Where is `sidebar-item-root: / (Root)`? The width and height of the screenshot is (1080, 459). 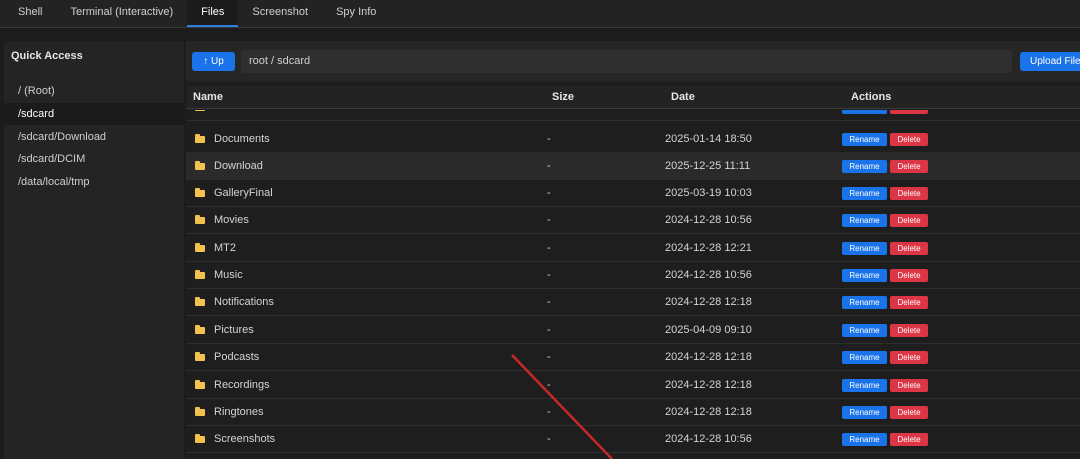
sidebar-item-root: / (Root) is located at coordinates (94, 91).